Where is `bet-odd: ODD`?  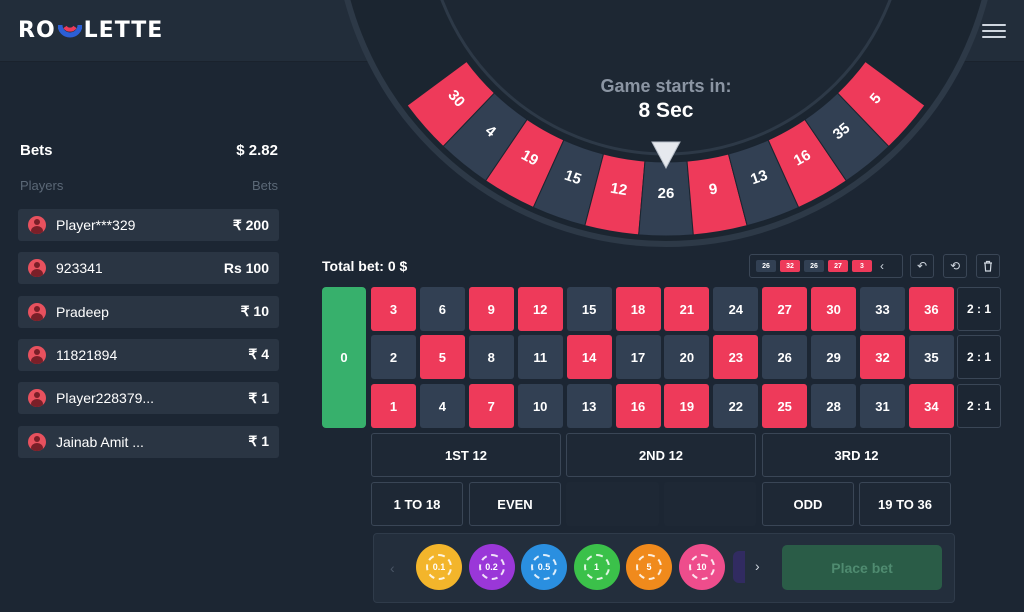
bet-odd: ODD is located at coordinates (808, 504).